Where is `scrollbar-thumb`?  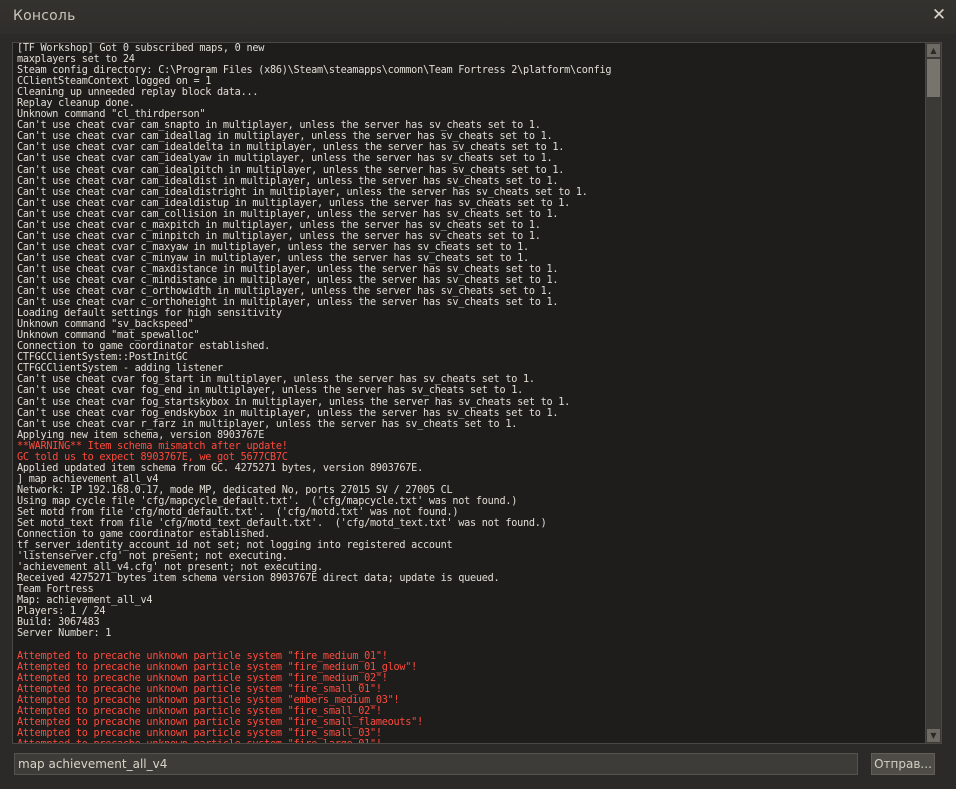 scrollbar-thumb is located at coordinates (933, 78).